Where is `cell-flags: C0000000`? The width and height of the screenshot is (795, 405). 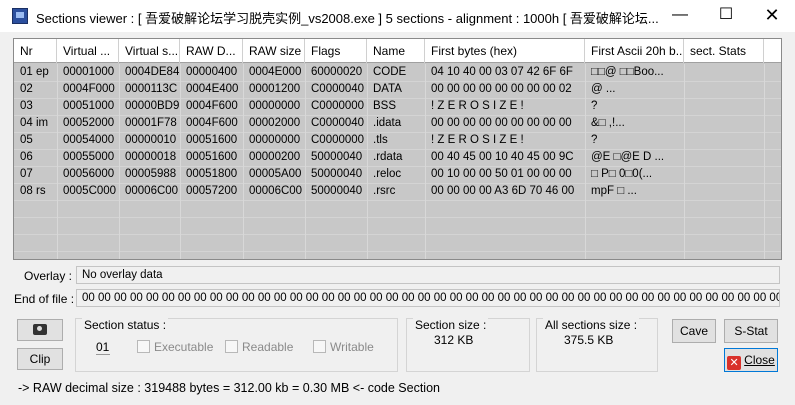
cell-flags: C0000000 is located at coordinates (338, 140).